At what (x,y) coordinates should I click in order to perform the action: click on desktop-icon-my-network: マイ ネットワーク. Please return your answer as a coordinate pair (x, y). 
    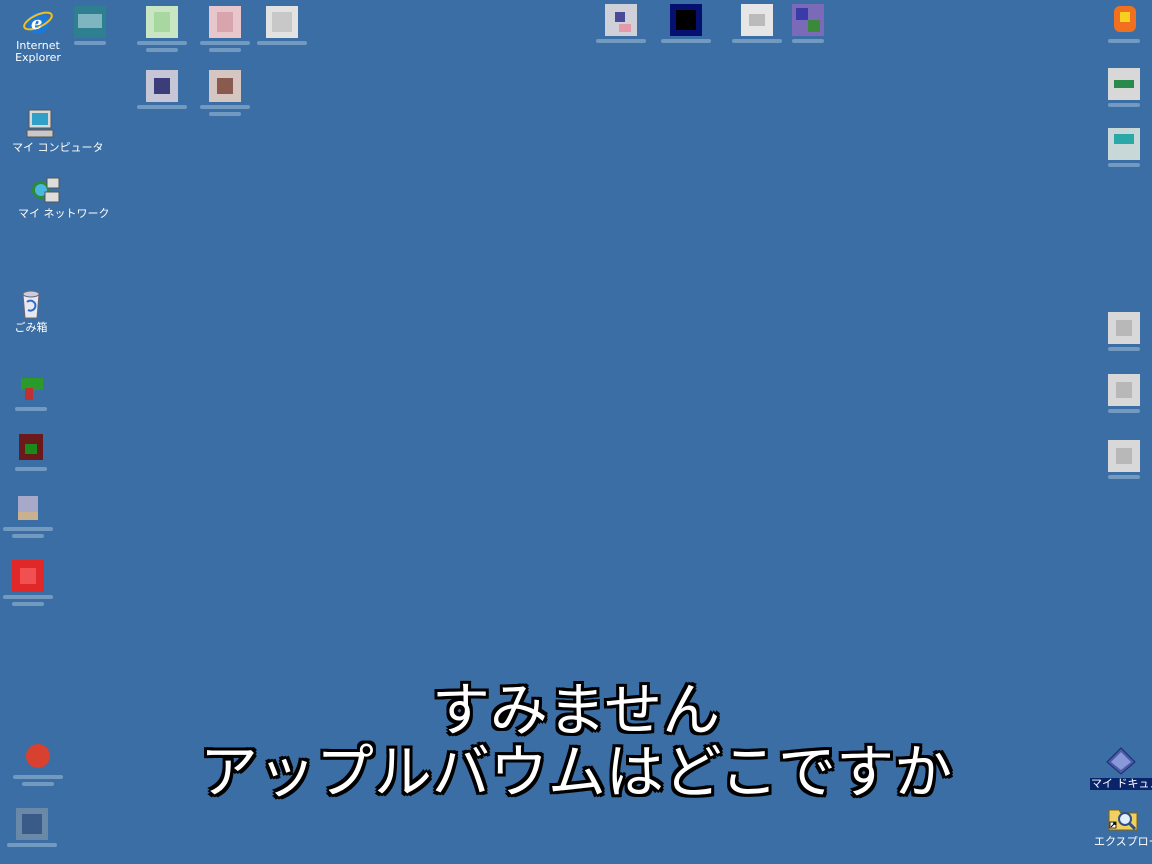
    Looking at the image, I should click on (64, 197).